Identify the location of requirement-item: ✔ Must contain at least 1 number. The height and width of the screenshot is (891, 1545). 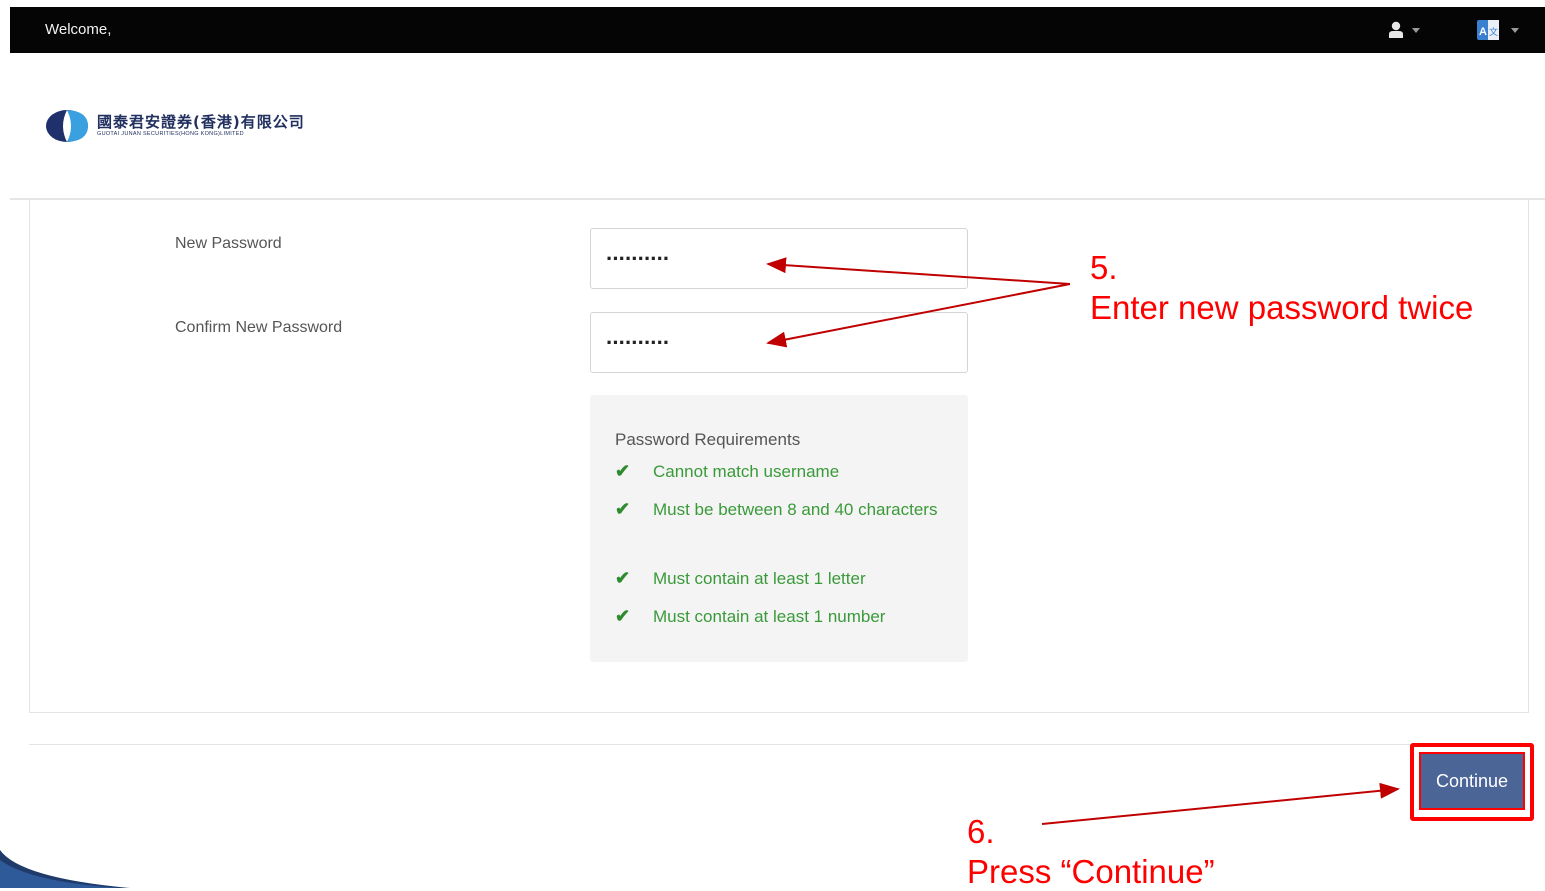
(780, 616).